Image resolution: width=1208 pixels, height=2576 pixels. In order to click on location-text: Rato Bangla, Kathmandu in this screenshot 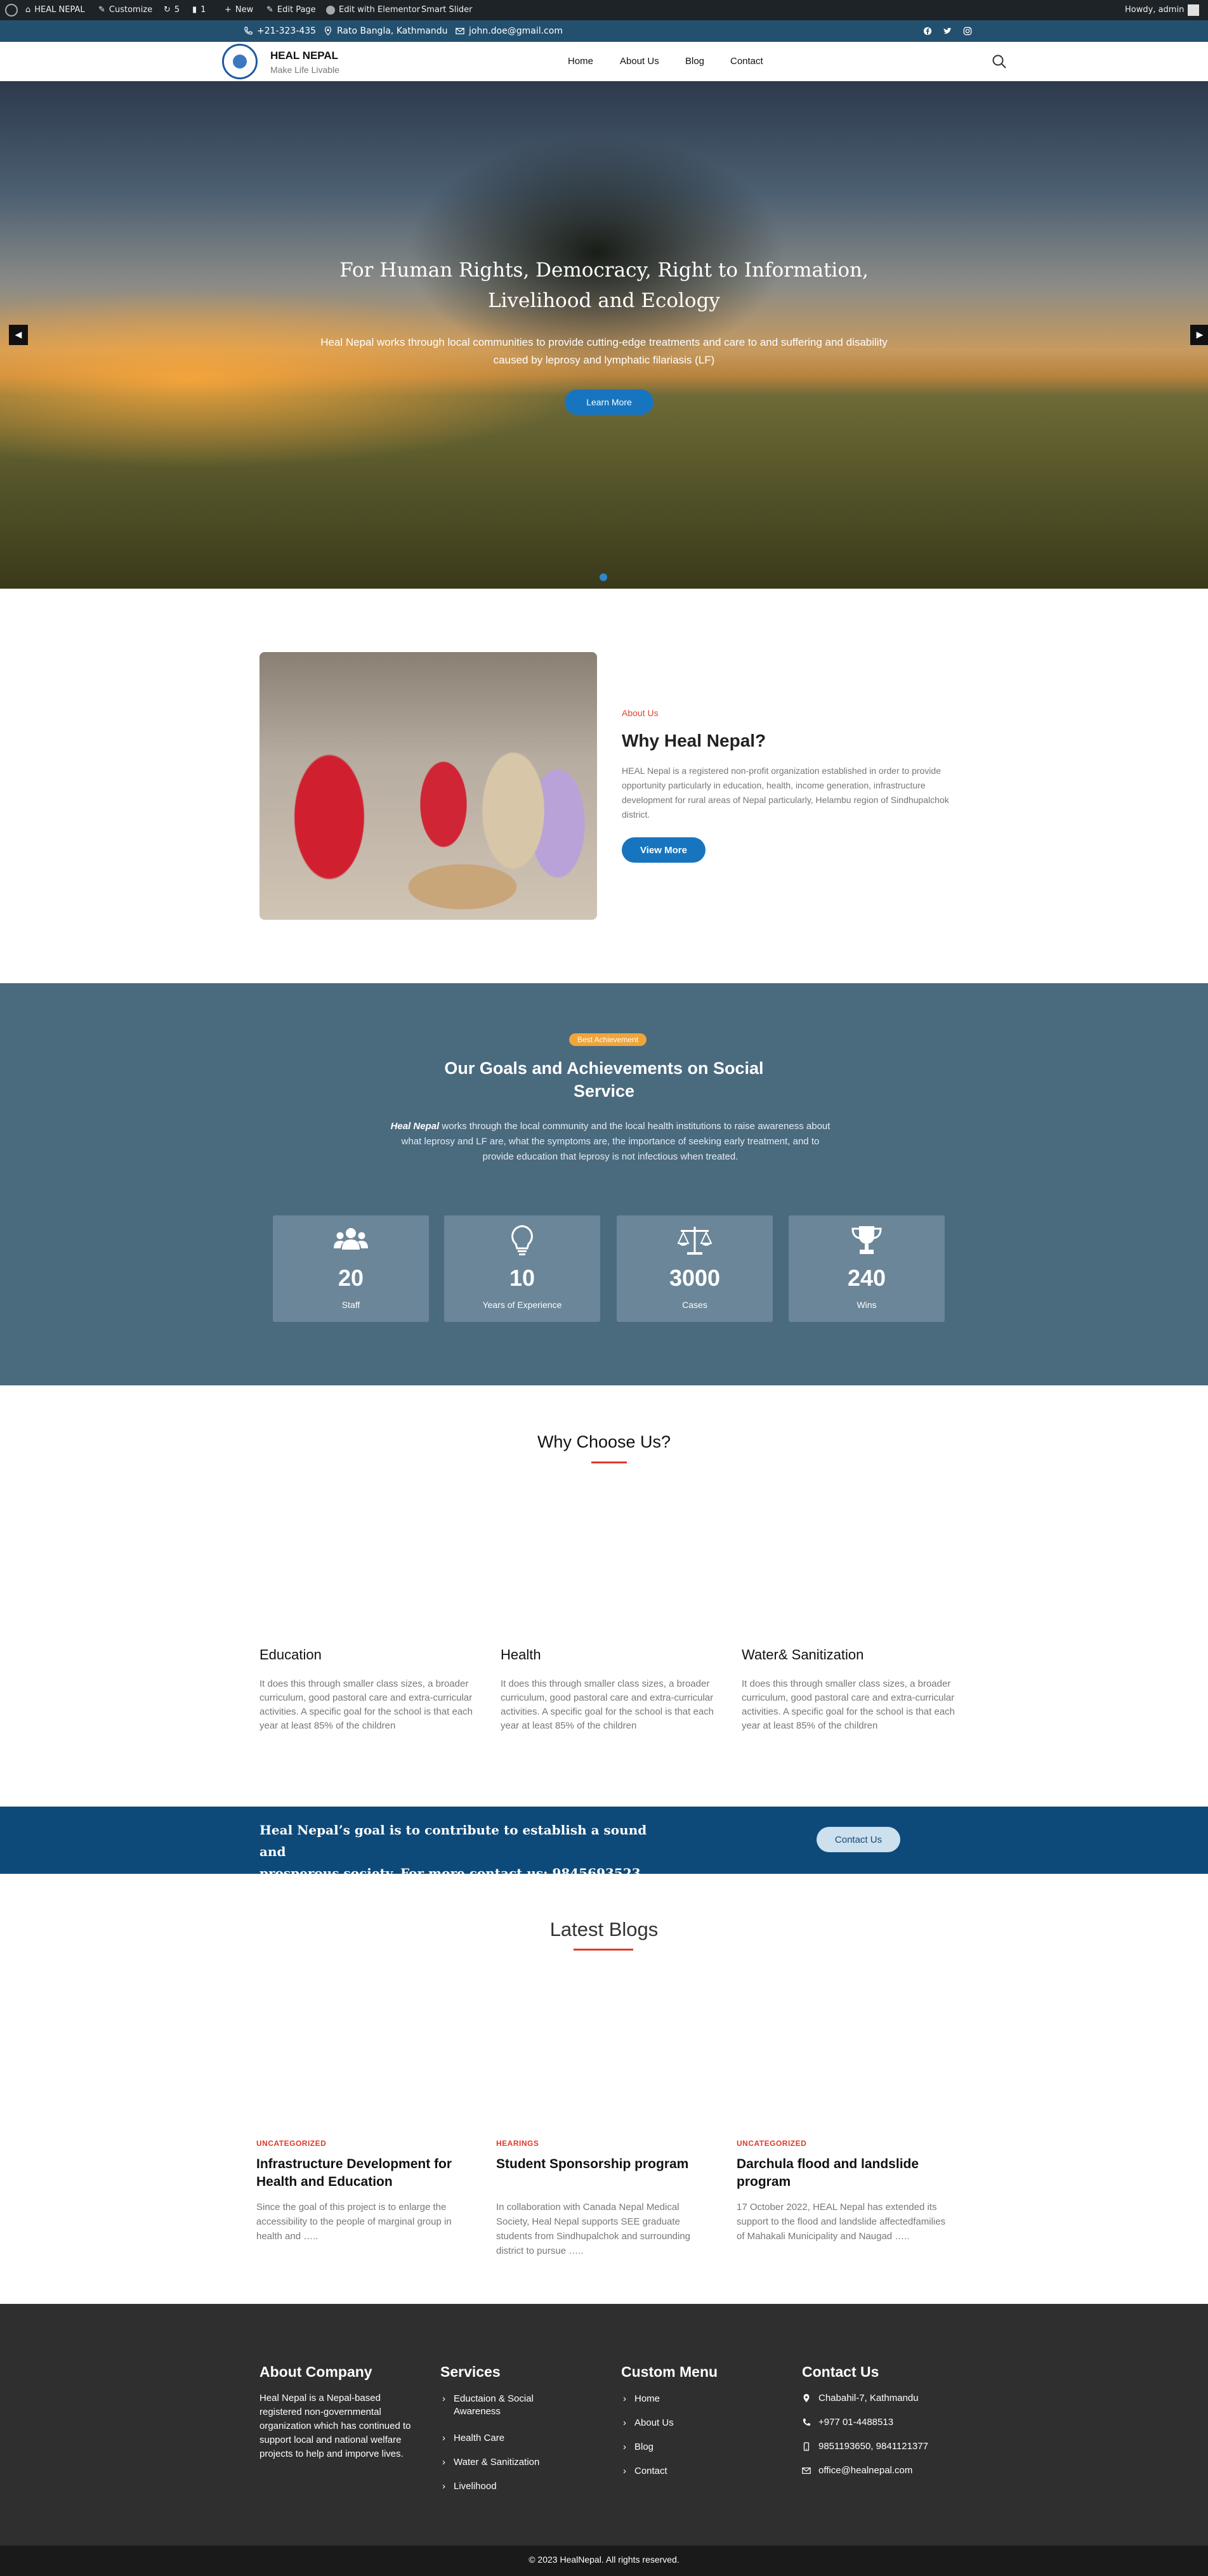, I will do `click(392, 31)`.